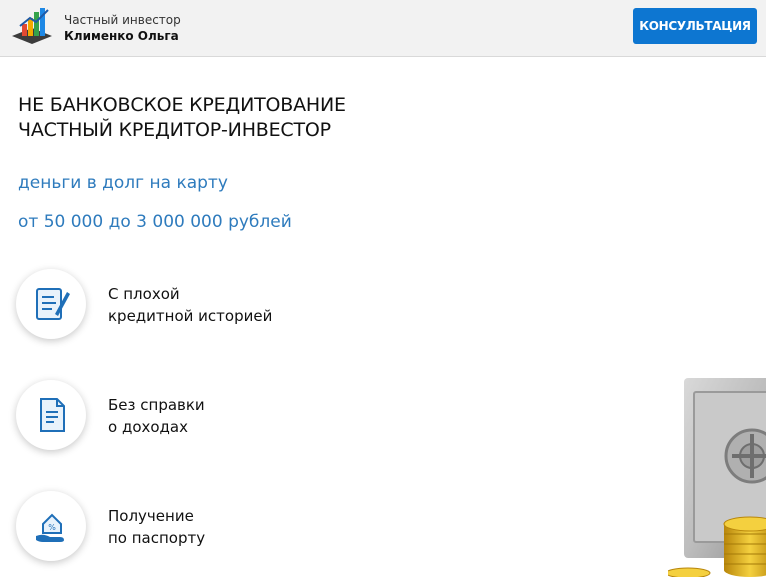 The width and height of the screenshot is (766, 577). Describe the element at coordinates (182, 105) in the screenshot. I see `title-line1: НЕ БАНКОВСКОЕ КРЕДИТОВАНИЕ` at that location.